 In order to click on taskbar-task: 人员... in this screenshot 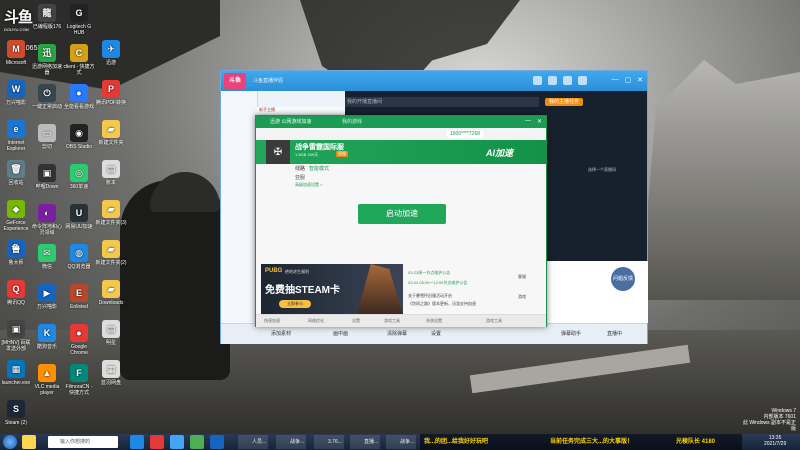, I will do `click(253, 442)`.